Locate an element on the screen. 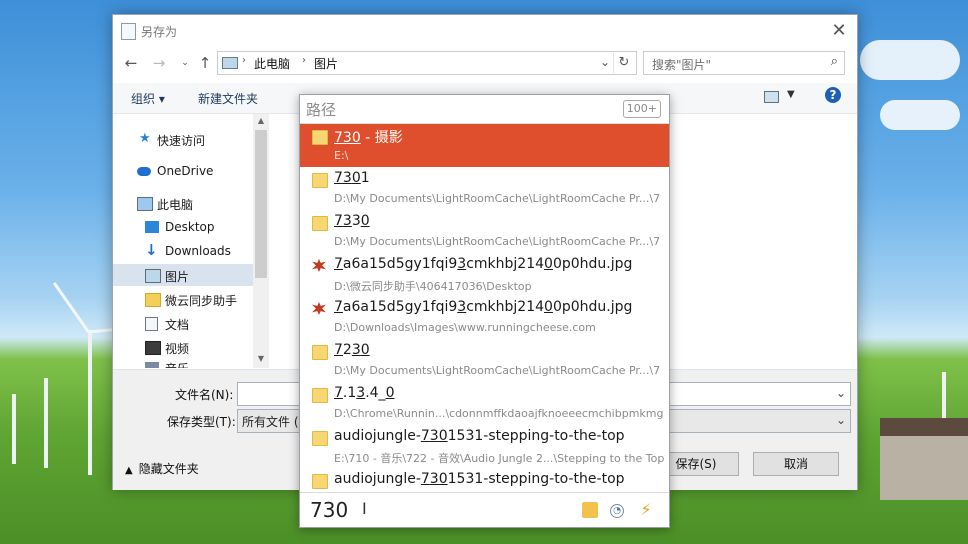 The width and height of the screenshot is (968, 544). sidebar-item-onedrive: OneDrive is located at coordinates (183, 171).